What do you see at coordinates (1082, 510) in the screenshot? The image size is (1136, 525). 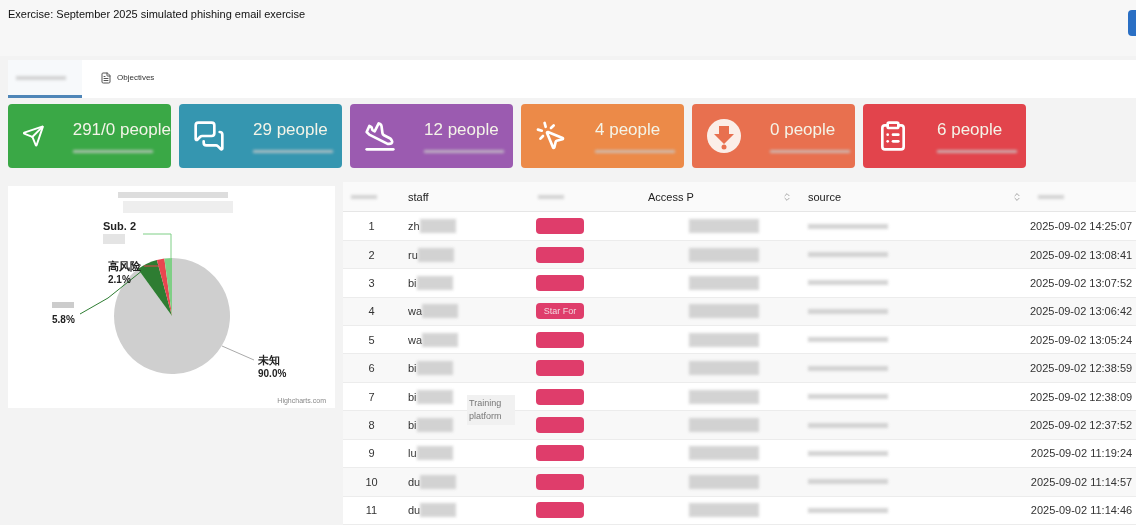 I see `visit-time: 2025-09-02 11:14:46` at bounding box center [1082, 510].